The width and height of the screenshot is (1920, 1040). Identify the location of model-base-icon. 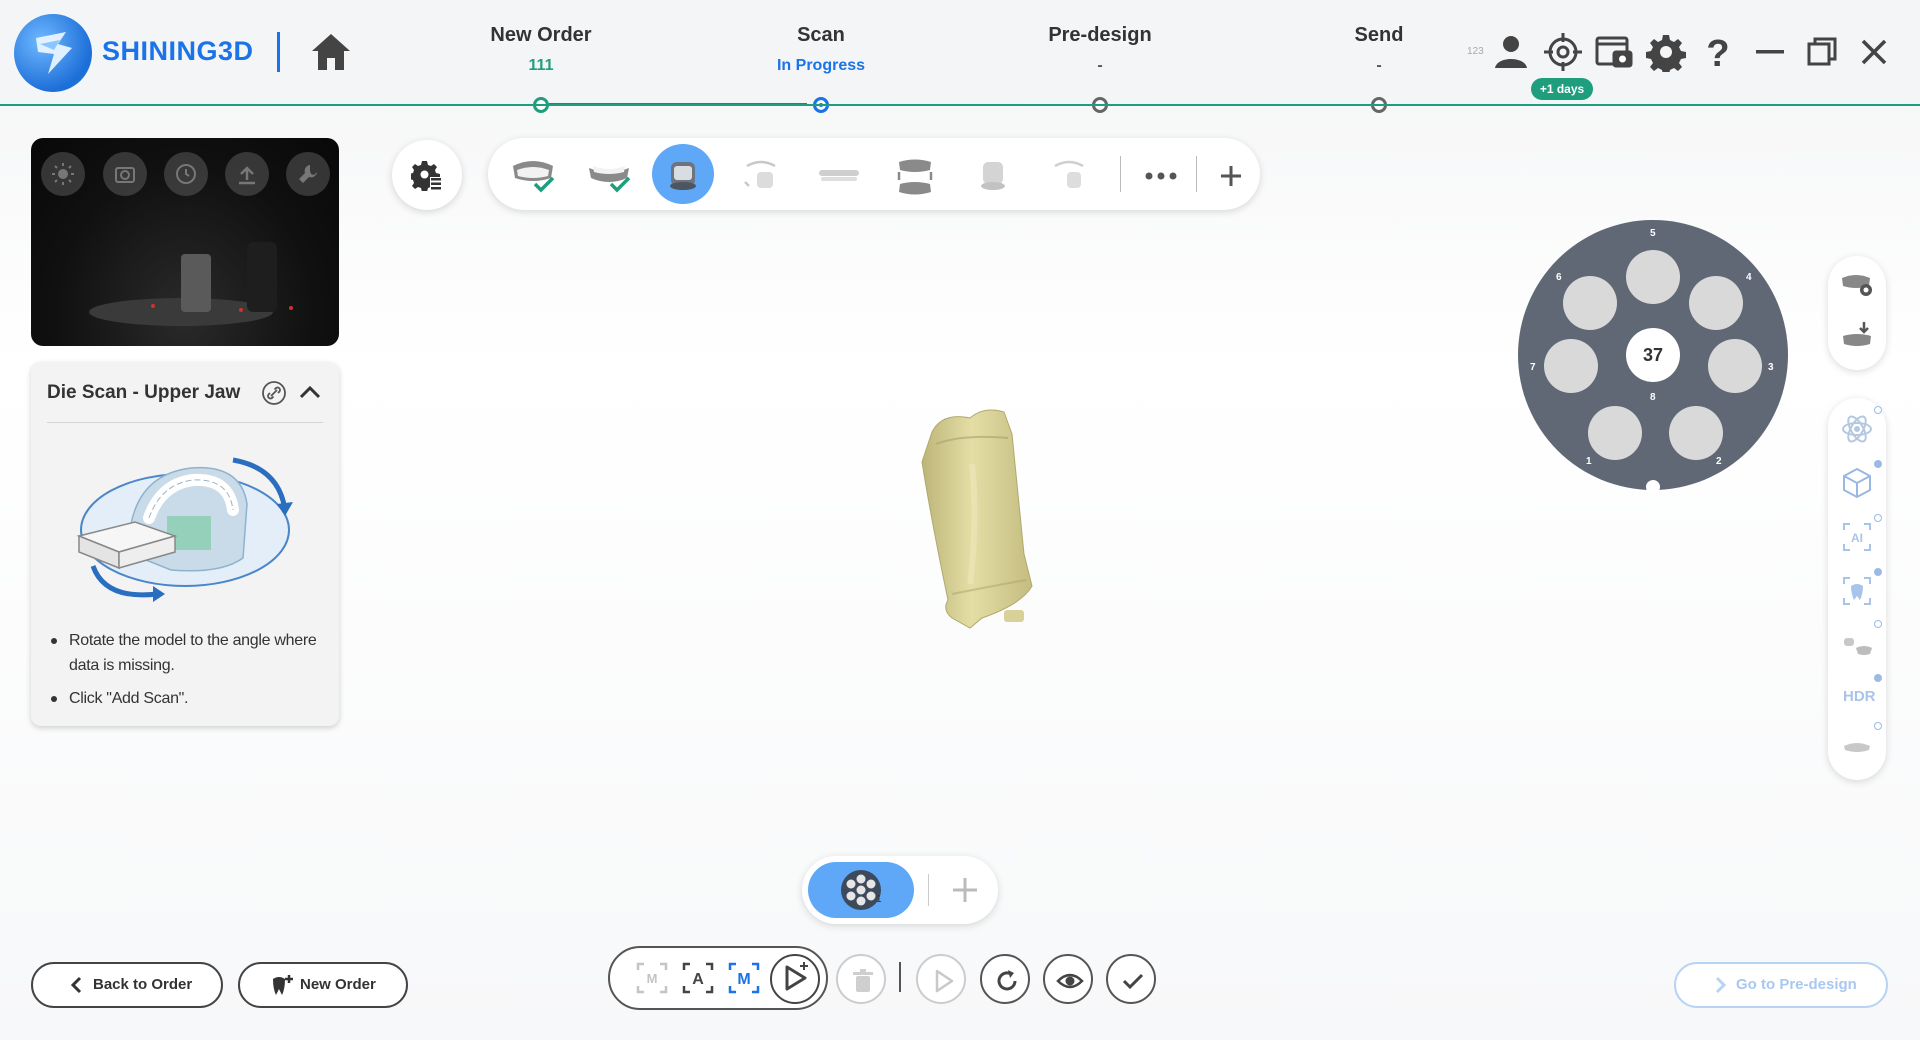
(993, 174).